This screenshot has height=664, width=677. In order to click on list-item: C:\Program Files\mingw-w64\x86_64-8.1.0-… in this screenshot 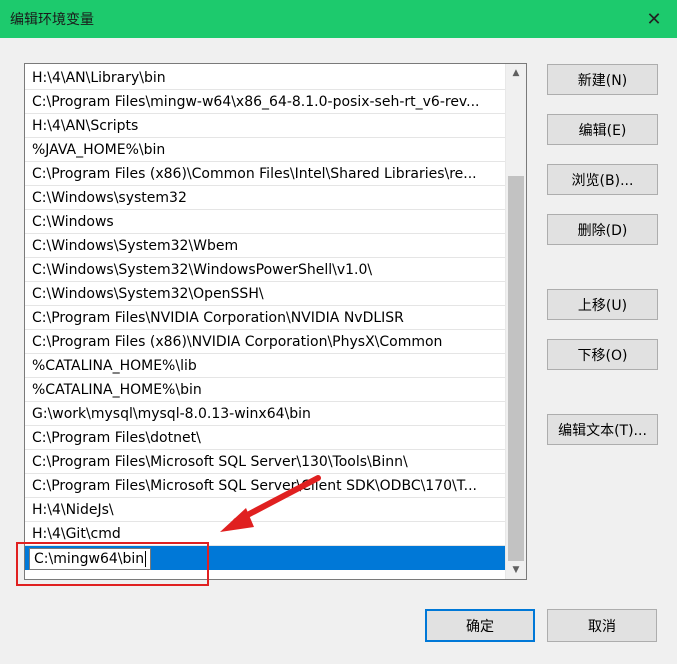, I will do `click(265, 102)`.